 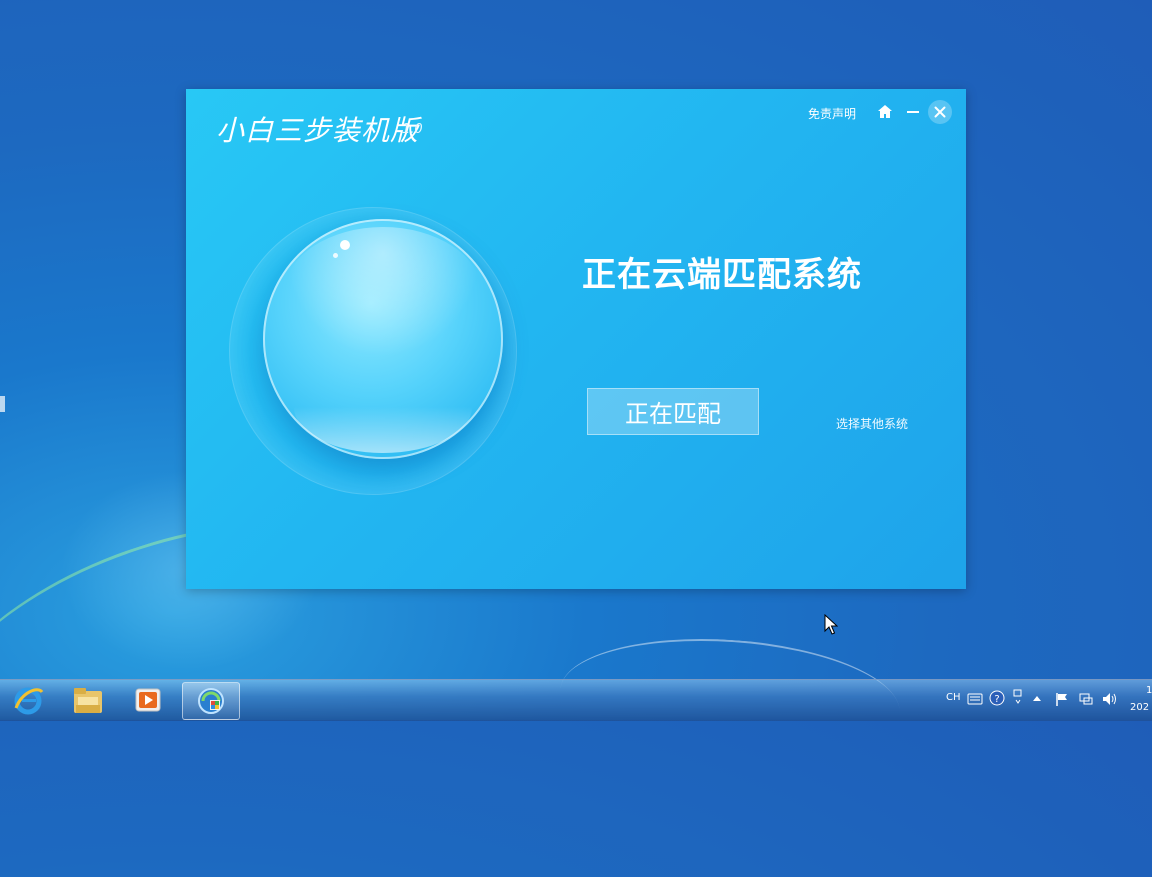 I want to click on media-player-icon, so click(x=148, y=700).